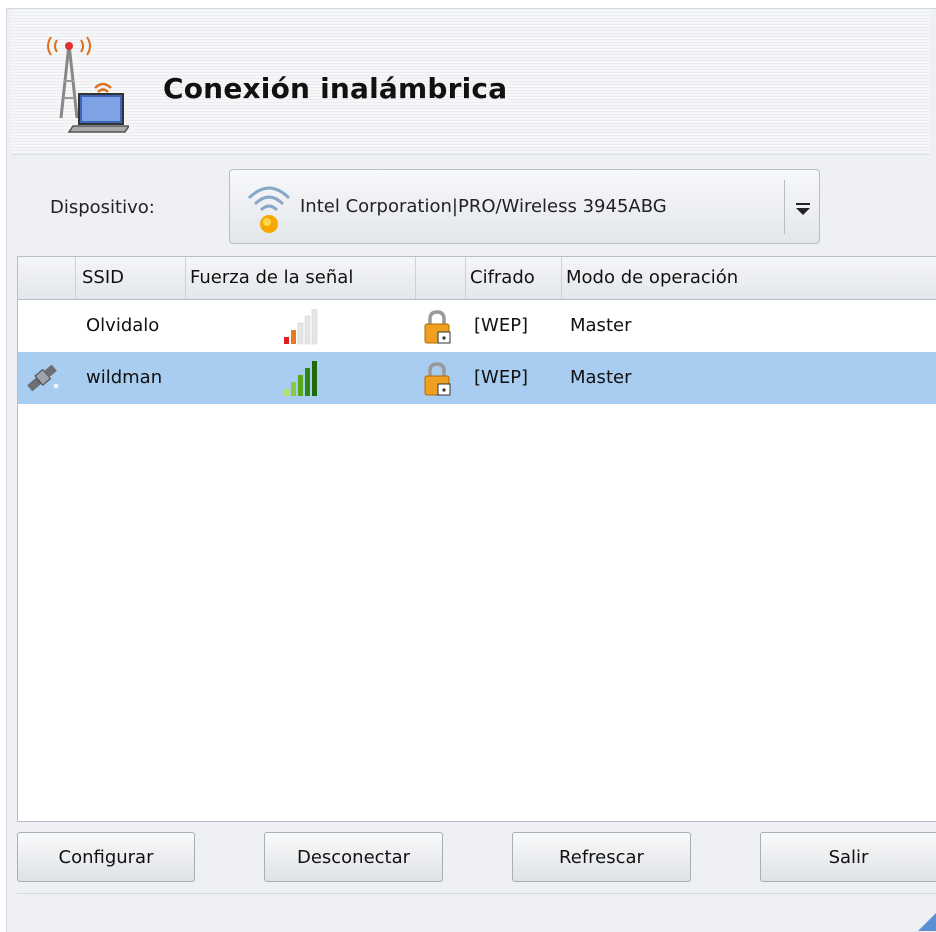 This screenshot has height=932, width=936. I want to click on table-row: Olvidalo [WEP] Master, so click(477, 326).